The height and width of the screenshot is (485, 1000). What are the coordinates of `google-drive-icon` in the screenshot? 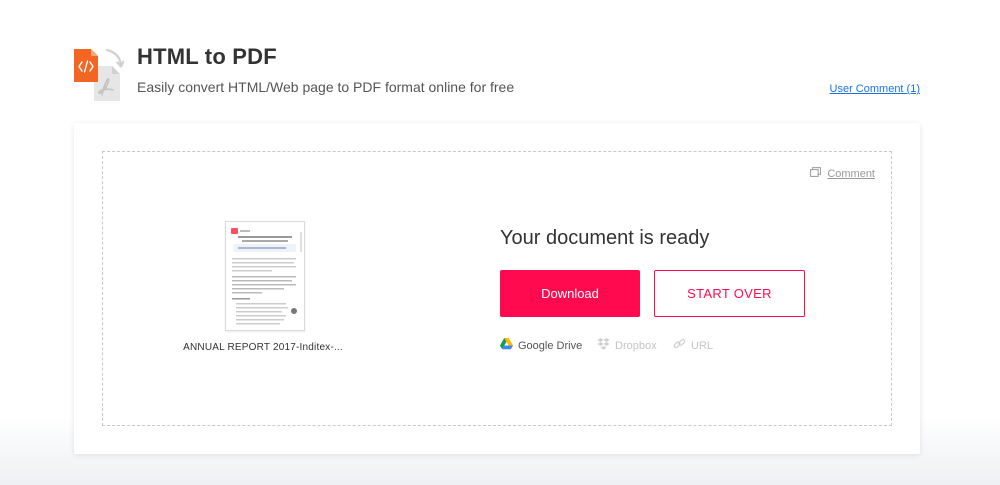 It's located at (506, 345).